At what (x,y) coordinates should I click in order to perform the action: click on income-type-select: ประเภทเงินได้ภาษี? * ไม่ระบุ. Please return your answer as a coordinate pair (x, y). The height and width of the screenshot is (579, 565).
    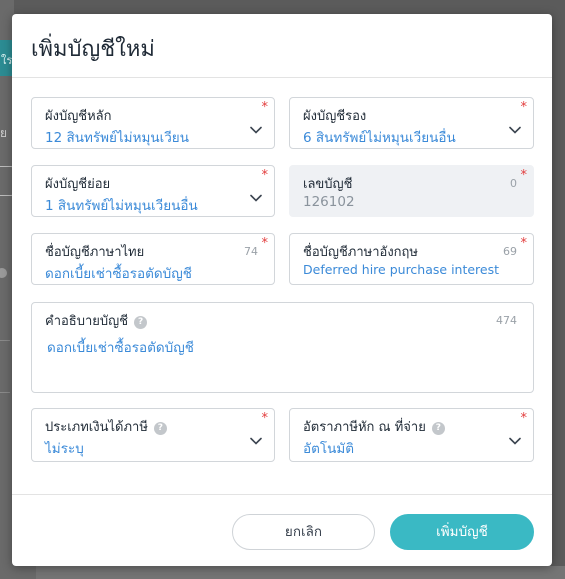
    Looking at the image, I should click on (153, 435).